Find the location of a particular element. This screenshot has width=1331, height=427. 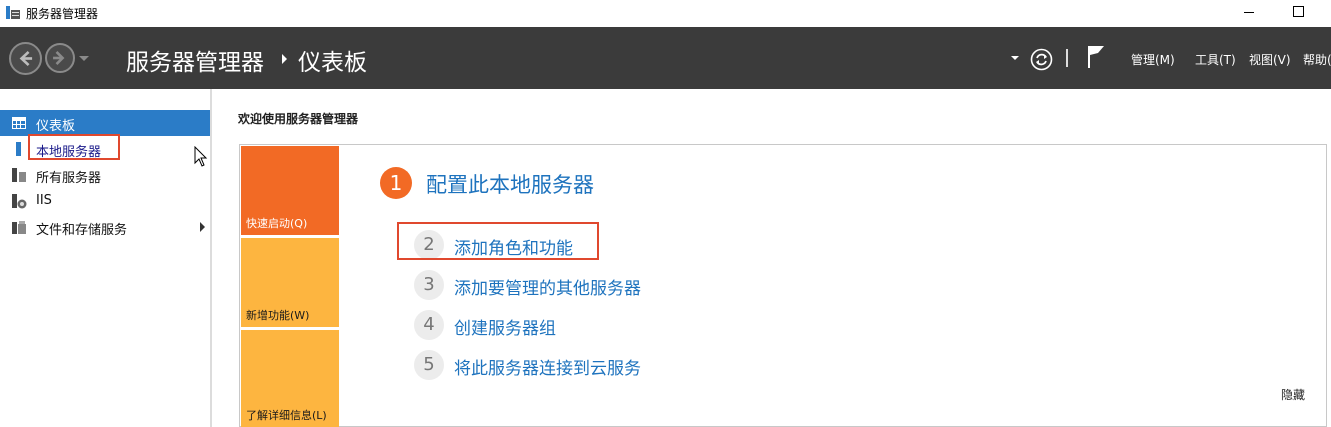

step-number: 3 is located at coordinates (429, 285).